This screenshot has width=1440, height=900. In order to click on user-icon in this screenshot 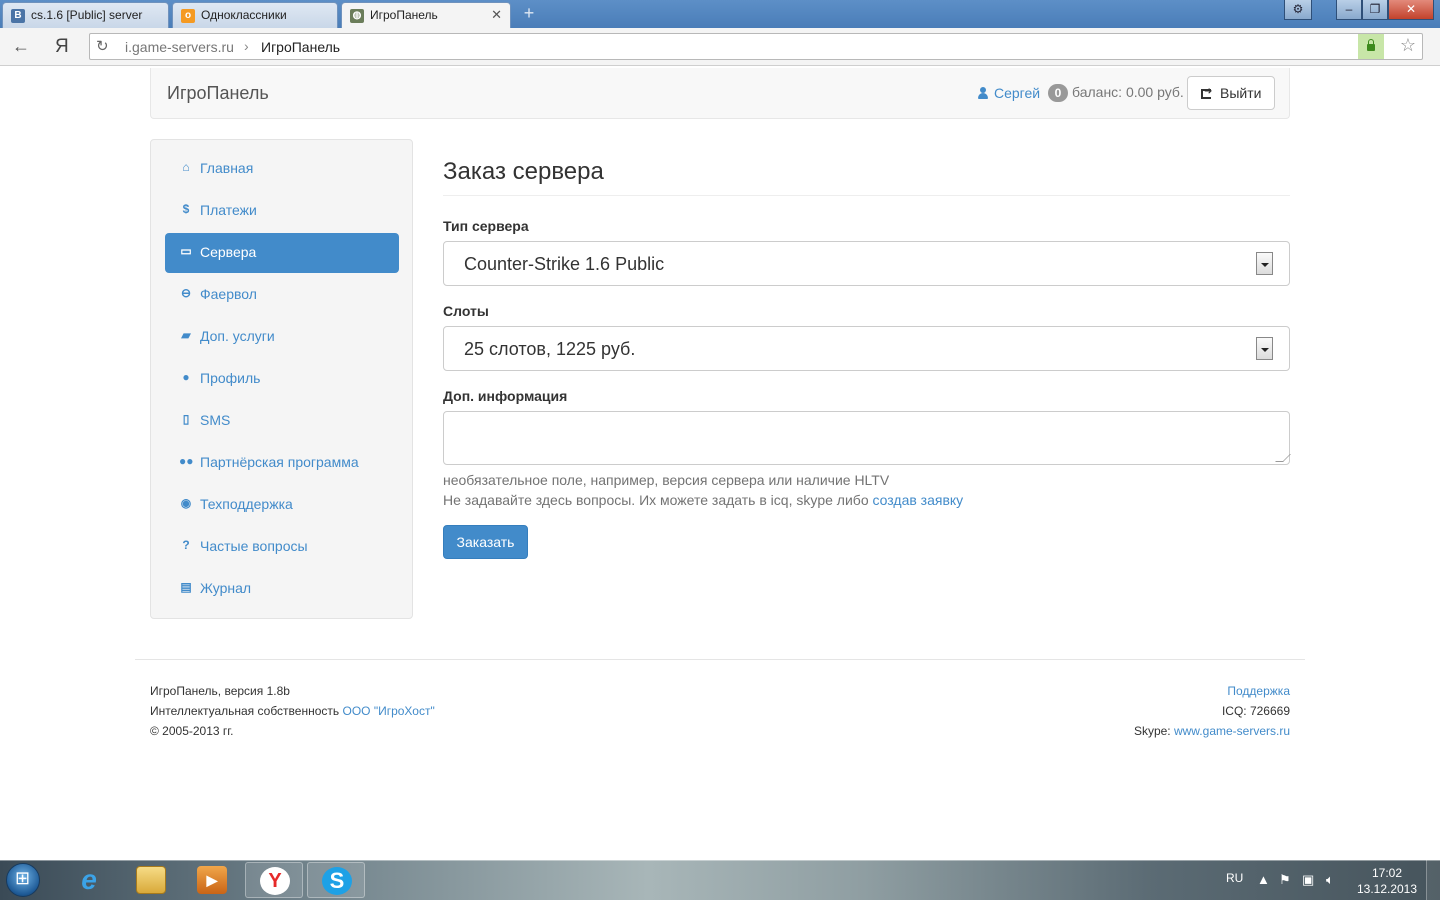, I will do `click(983, 93)`.